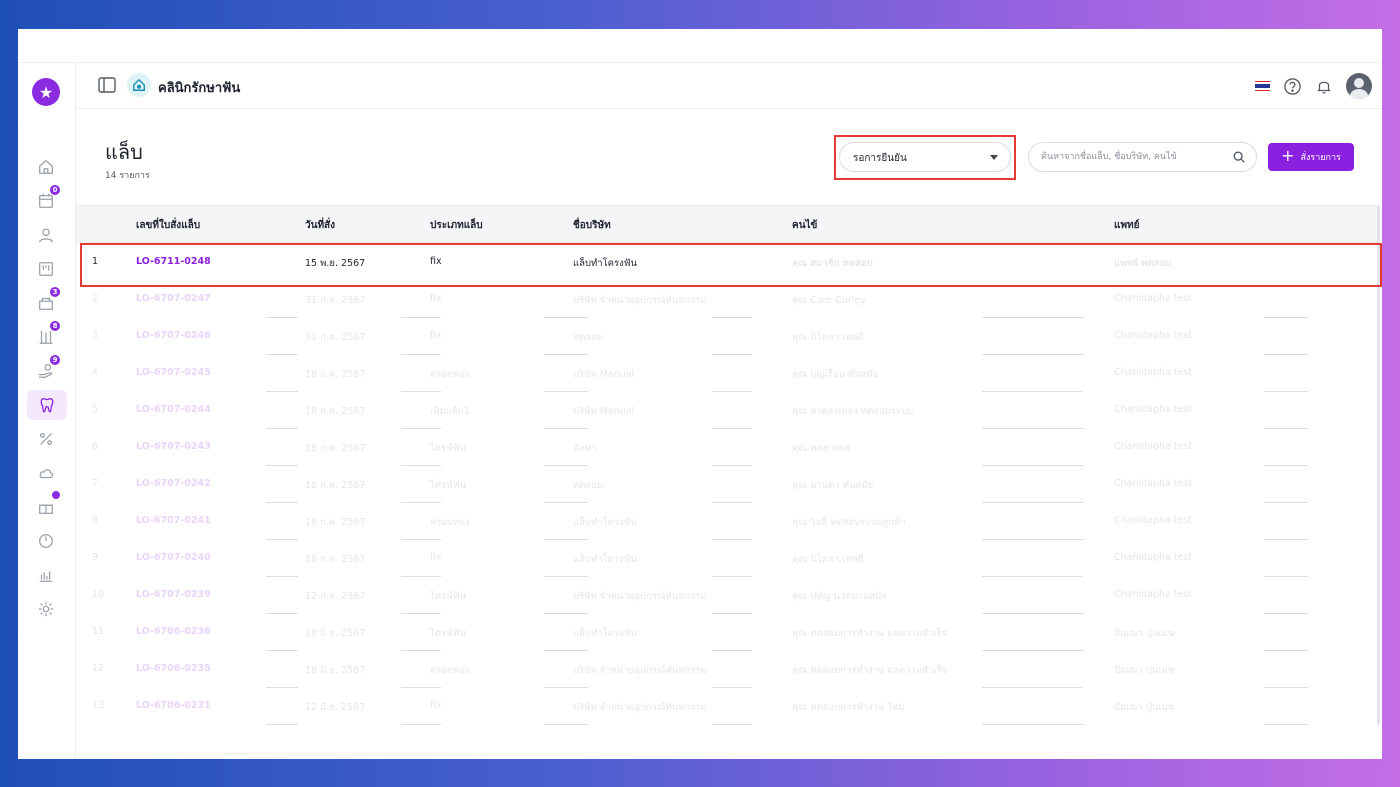 The image size is (1400, 787). What do you see at coordinates (173, 631) in the screenshot?
I see `row-order-code: LO-6706-0236` at bounding box center [173, 631].